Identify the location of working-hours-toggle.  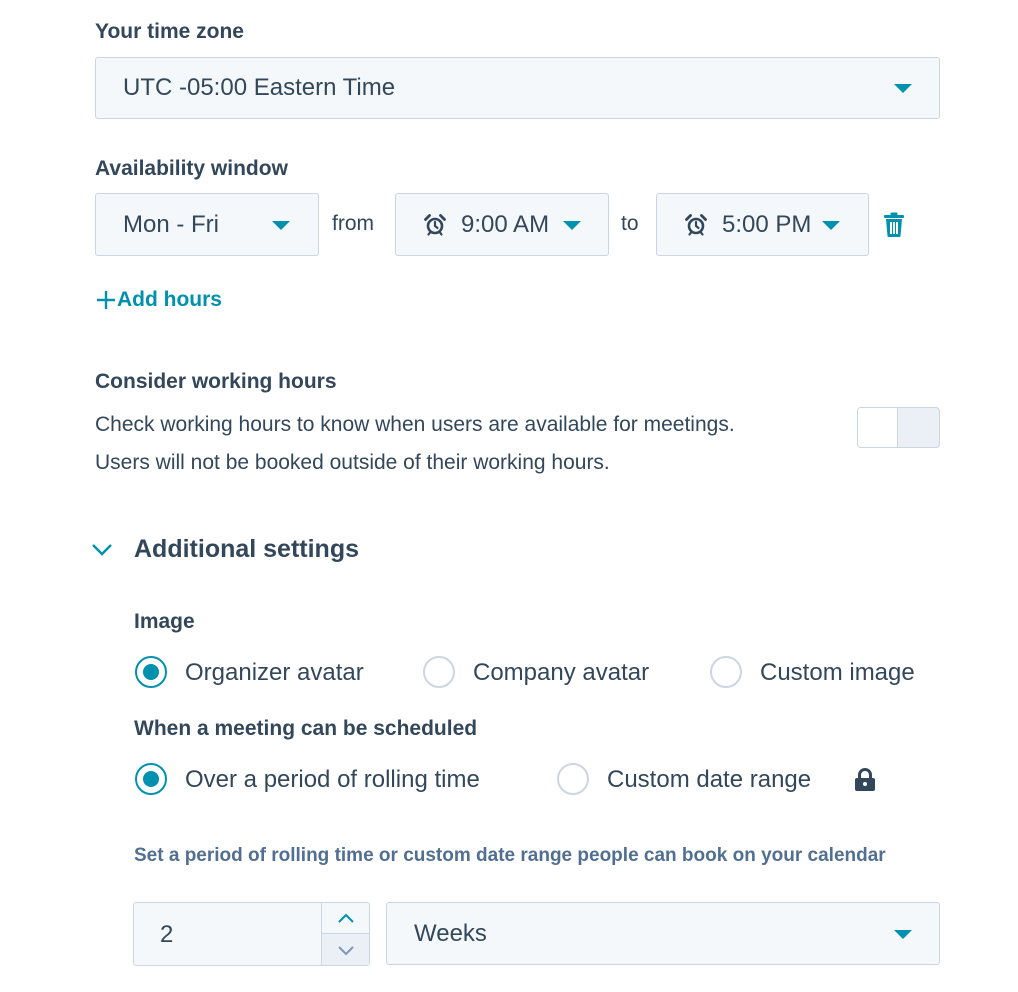
(898, 427).